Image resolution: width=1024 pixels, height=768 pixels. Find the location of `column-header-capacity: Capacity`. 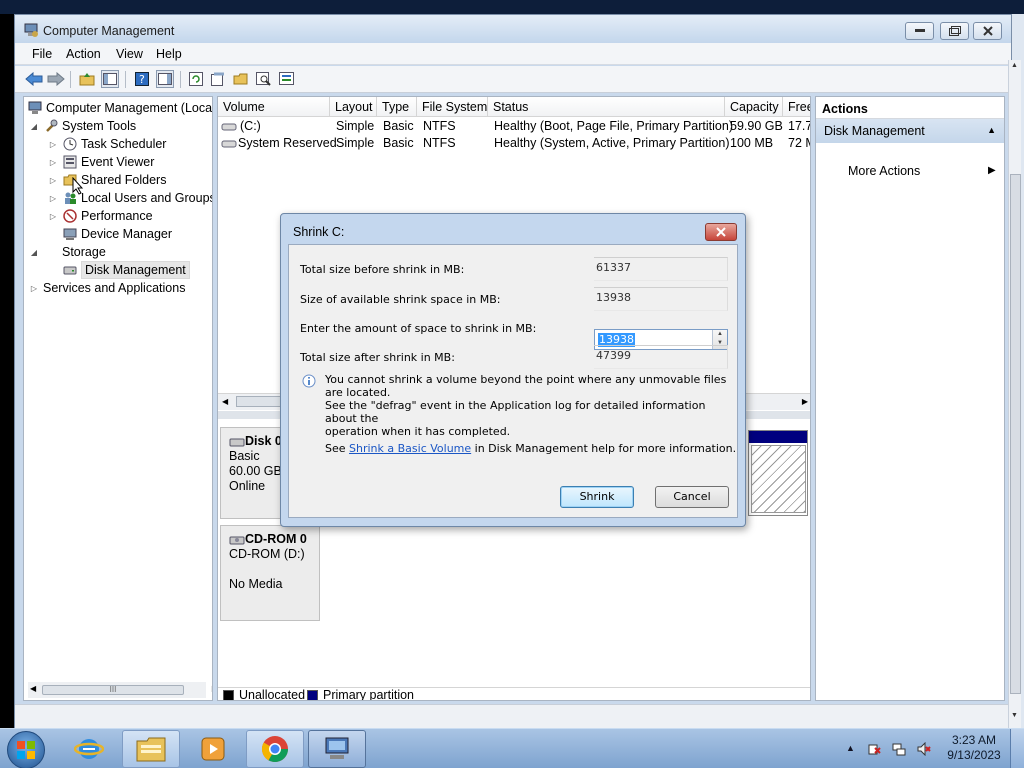

column-header-capacity: Capacity is located at coordinates (754, 107).